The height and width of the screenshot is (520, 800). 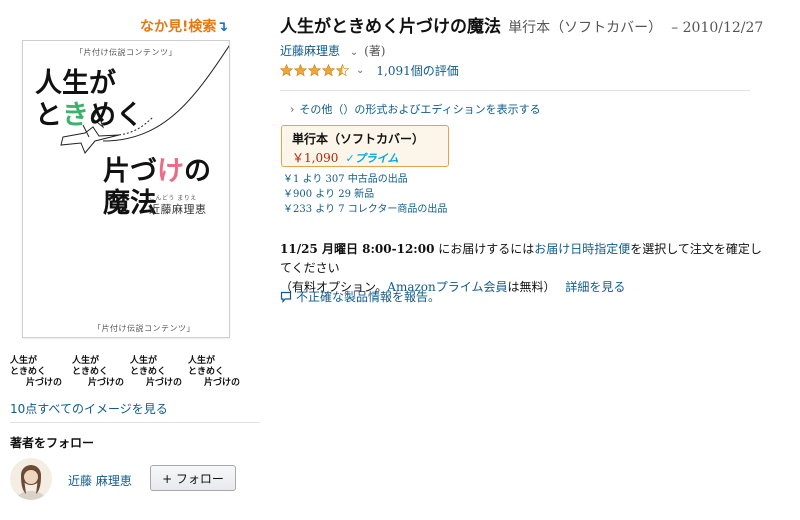 I want to click on speech-bubble-icon, so click(x=286, y=297).